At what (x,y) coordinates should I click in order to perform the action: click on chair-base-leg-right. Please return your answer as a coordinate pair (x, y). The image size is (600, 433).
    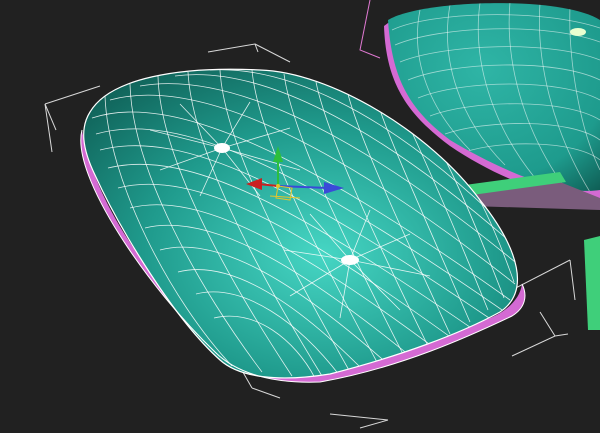
    Looking at the image, I should click on (592, 283).